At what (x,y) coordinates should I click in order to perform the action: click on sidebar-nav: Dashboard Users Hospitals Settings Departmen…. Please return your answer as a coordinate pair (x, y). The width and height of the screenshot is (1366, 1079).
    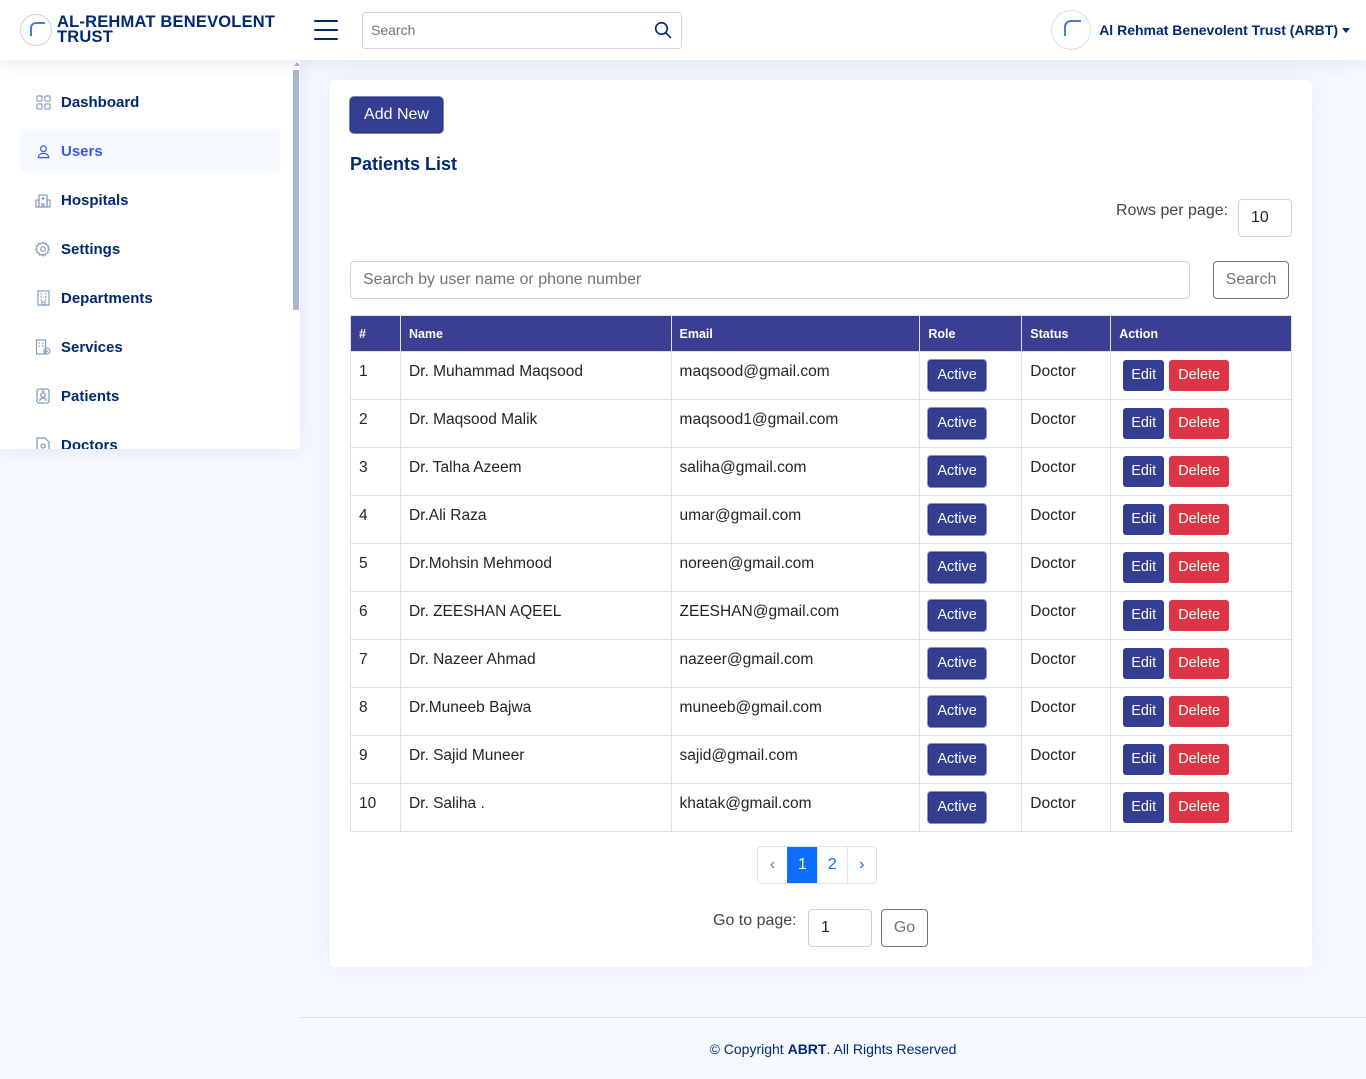
    Looking at the image, I should click on (150, 254).